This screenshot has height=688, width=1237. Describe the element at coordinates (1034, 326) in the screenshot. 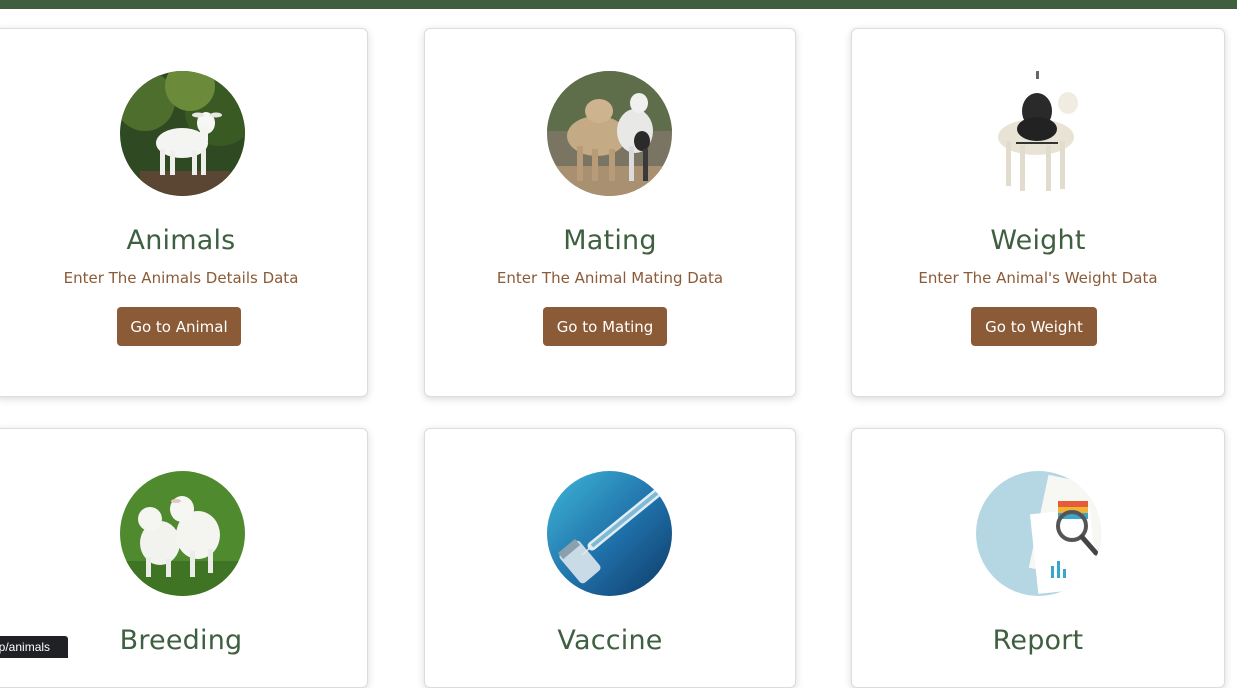

I see `go-to-weight-button: Go to Weight` at that location.